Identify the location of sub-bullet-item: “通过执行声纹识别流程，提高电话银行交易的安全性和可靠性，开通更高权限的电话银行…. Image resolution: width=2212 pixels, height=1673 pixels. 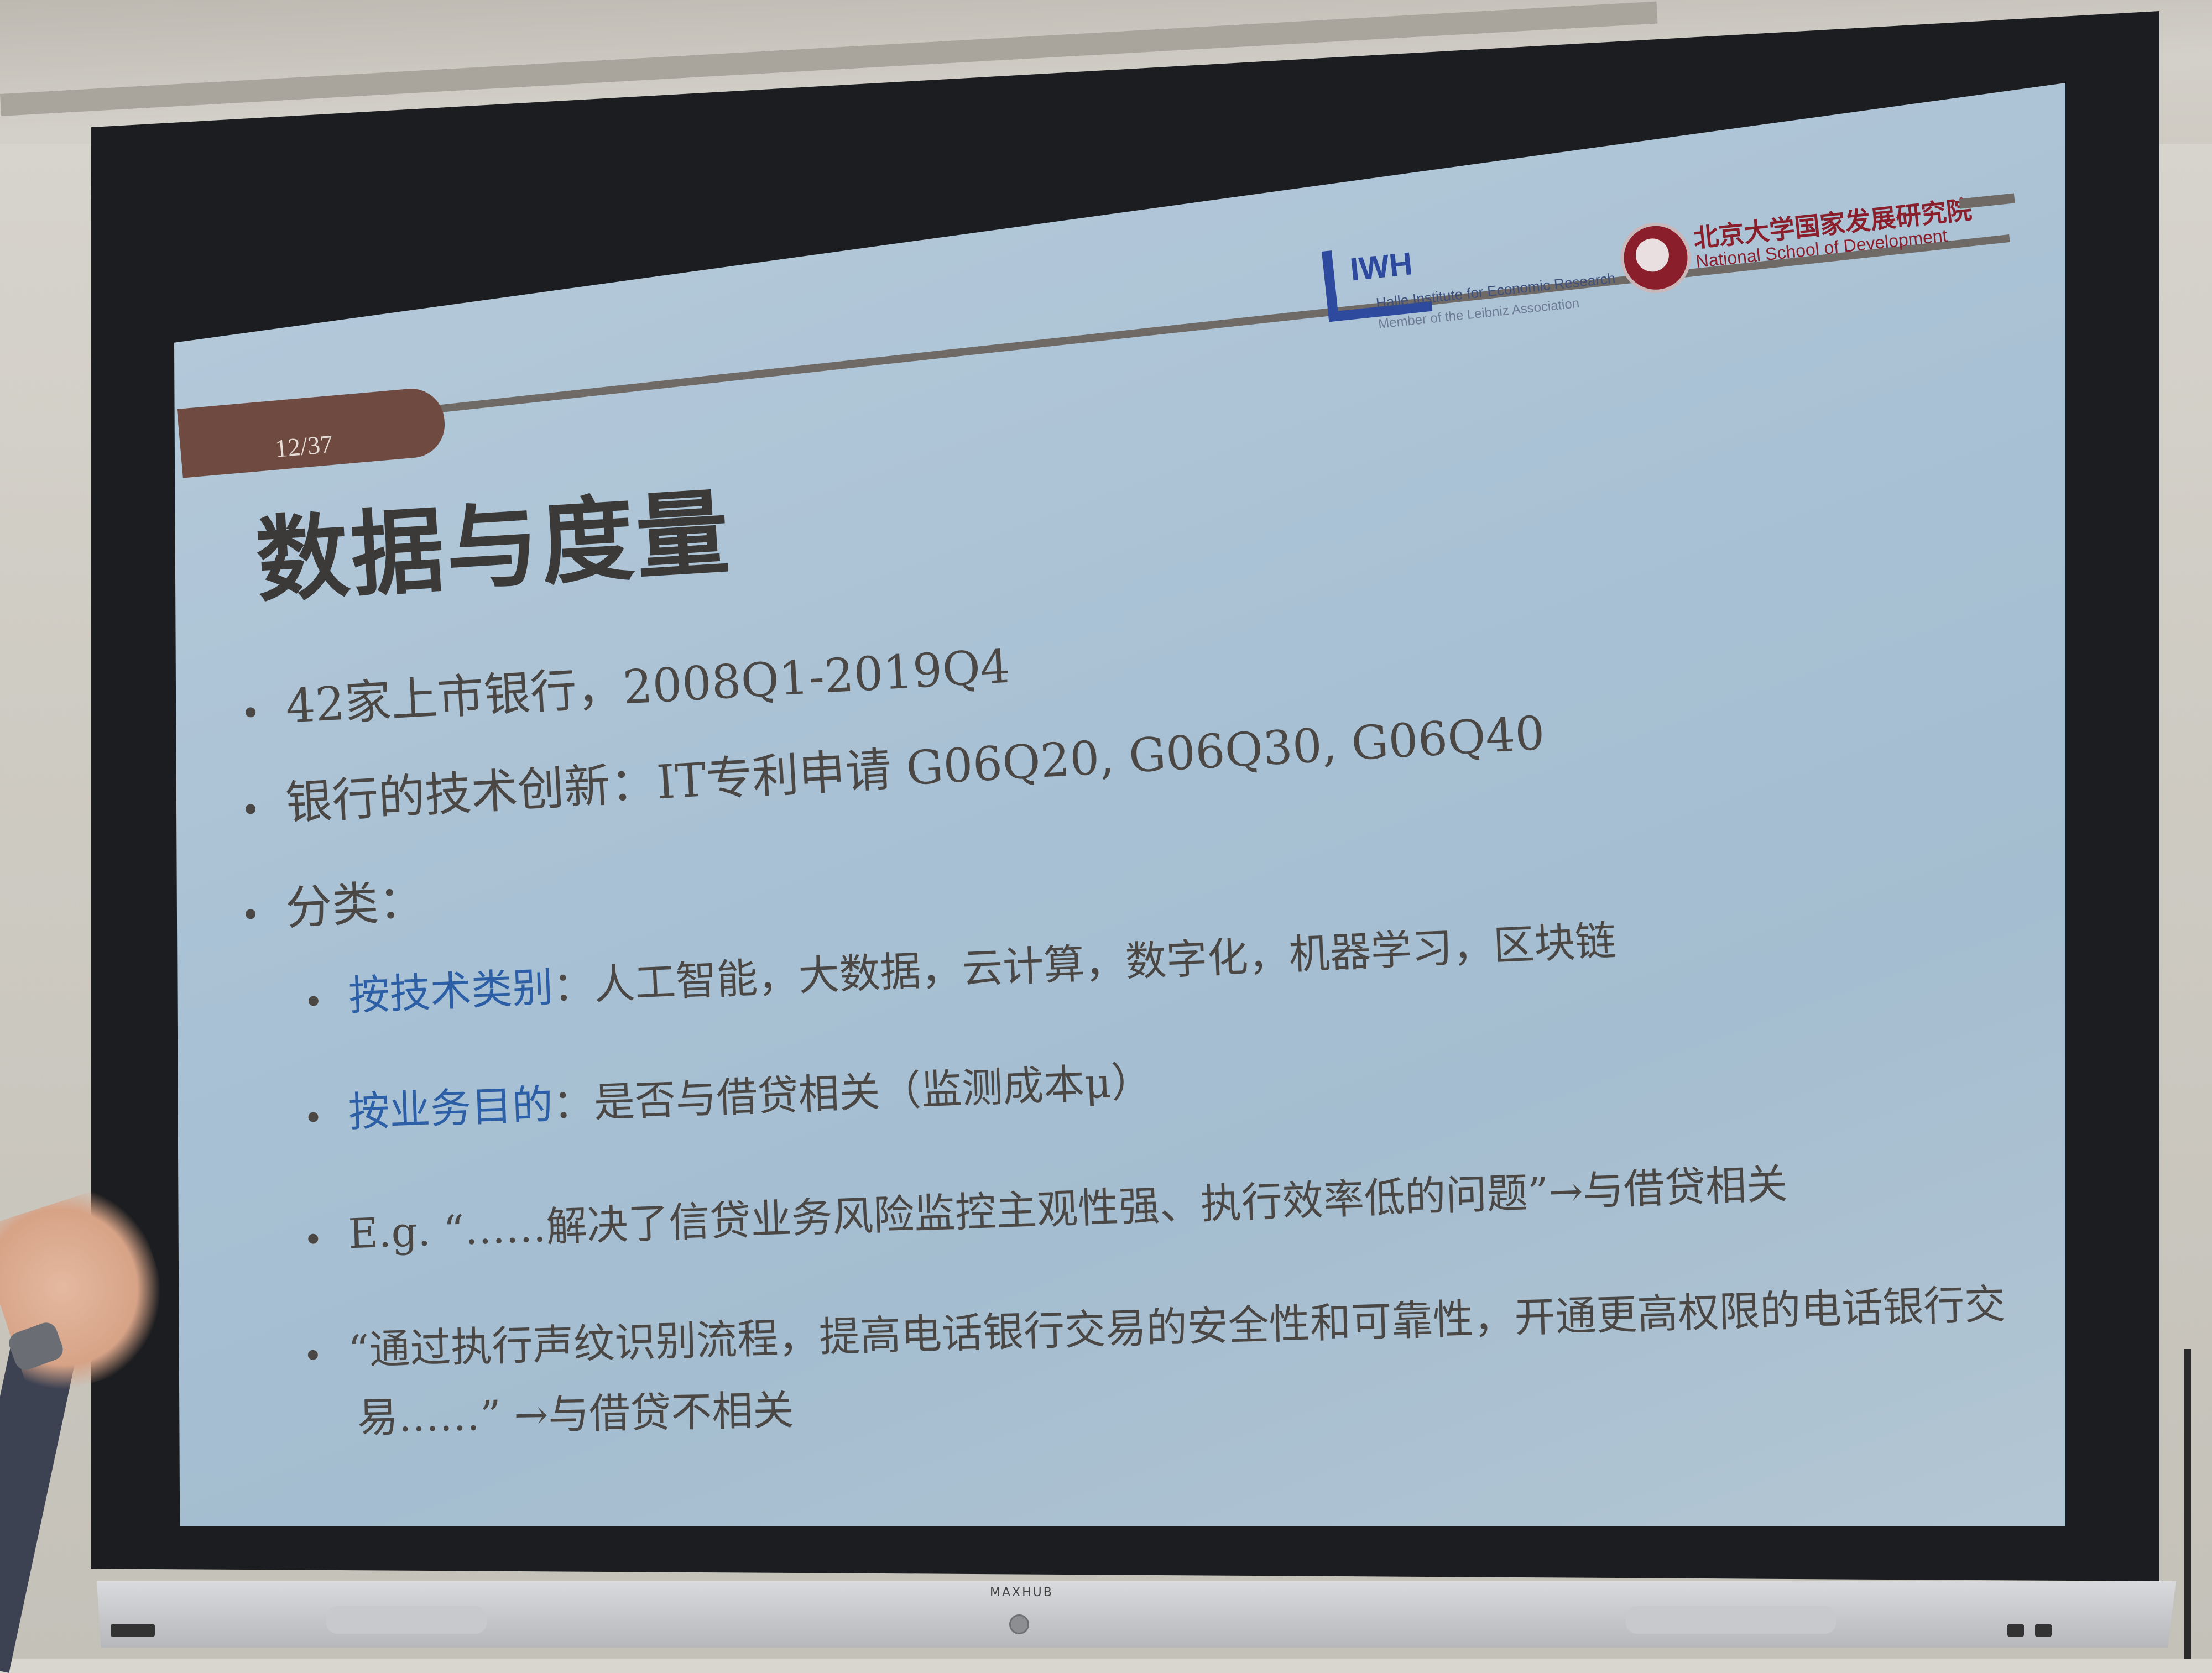
(1156, 1324).